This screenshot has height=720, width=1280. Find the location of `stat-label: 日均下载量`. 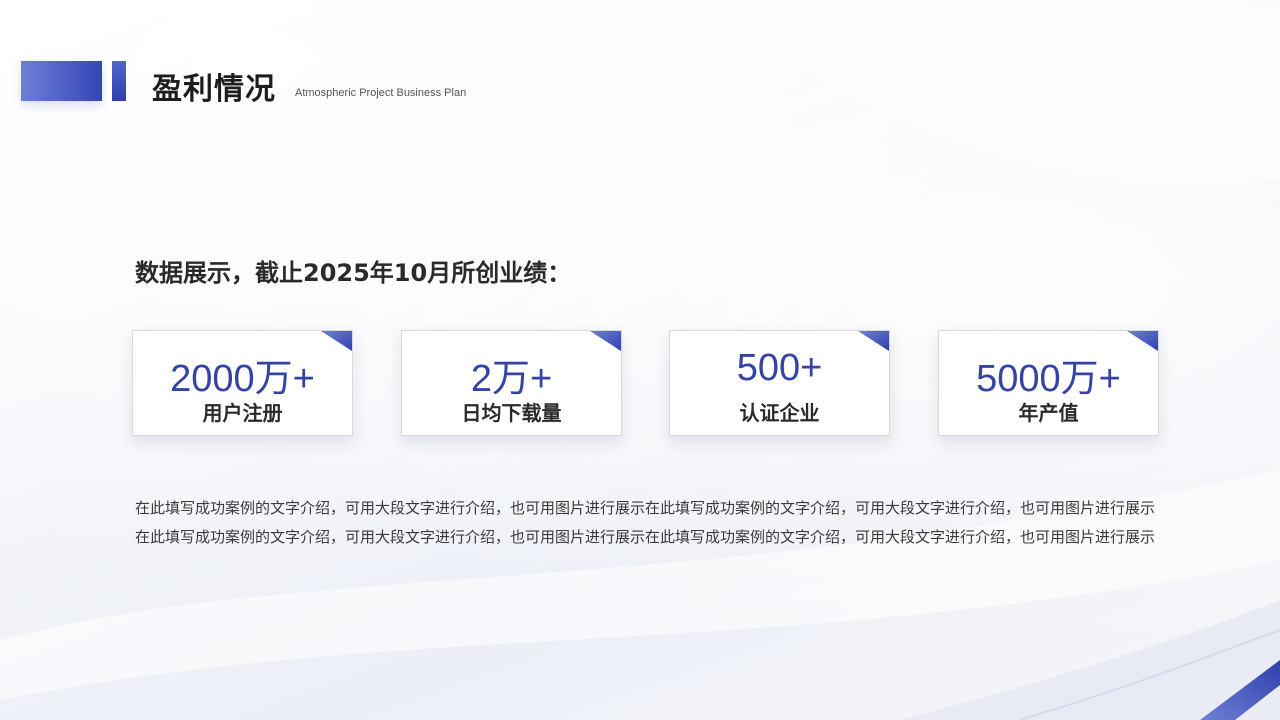

stat-label: 日均下载量 is located at coordinates (511, 413).